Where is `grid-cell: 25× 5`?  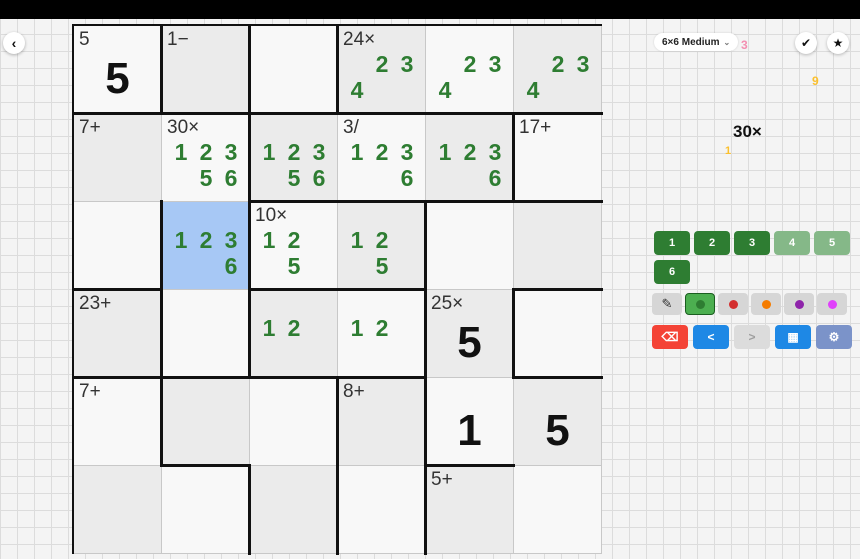
grid-cell: 25× 5 is located at coordinates (470, 334).